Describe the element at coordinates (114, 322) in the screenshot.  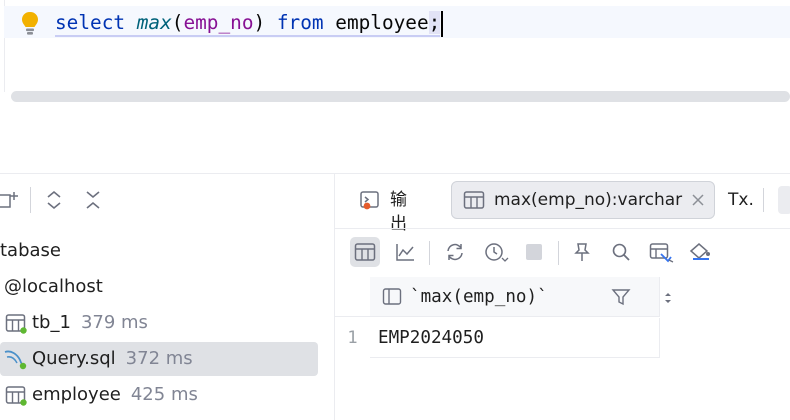
I see `tree-item-duration: 379 ms` at that location.